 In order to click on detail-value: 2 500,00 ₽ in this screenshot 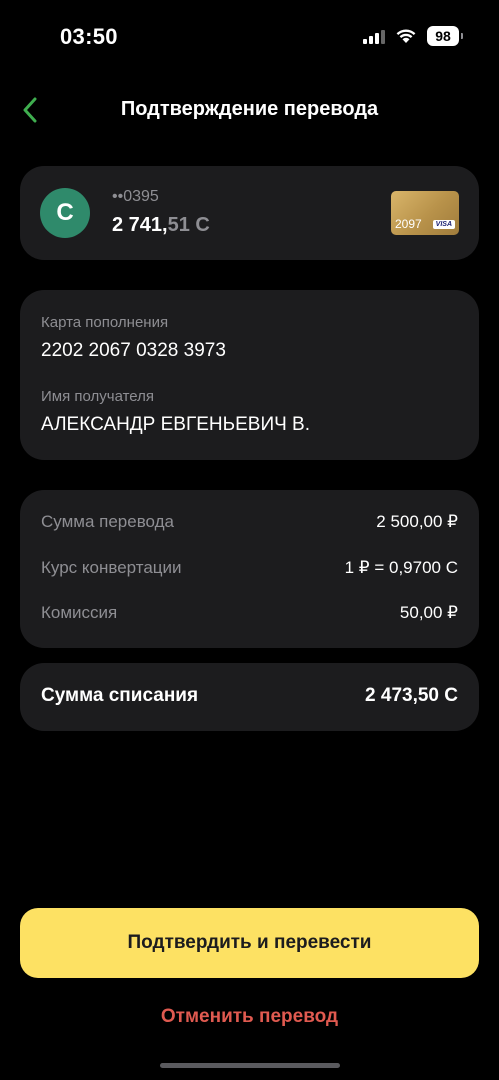, I will do `click(417, 521)`.